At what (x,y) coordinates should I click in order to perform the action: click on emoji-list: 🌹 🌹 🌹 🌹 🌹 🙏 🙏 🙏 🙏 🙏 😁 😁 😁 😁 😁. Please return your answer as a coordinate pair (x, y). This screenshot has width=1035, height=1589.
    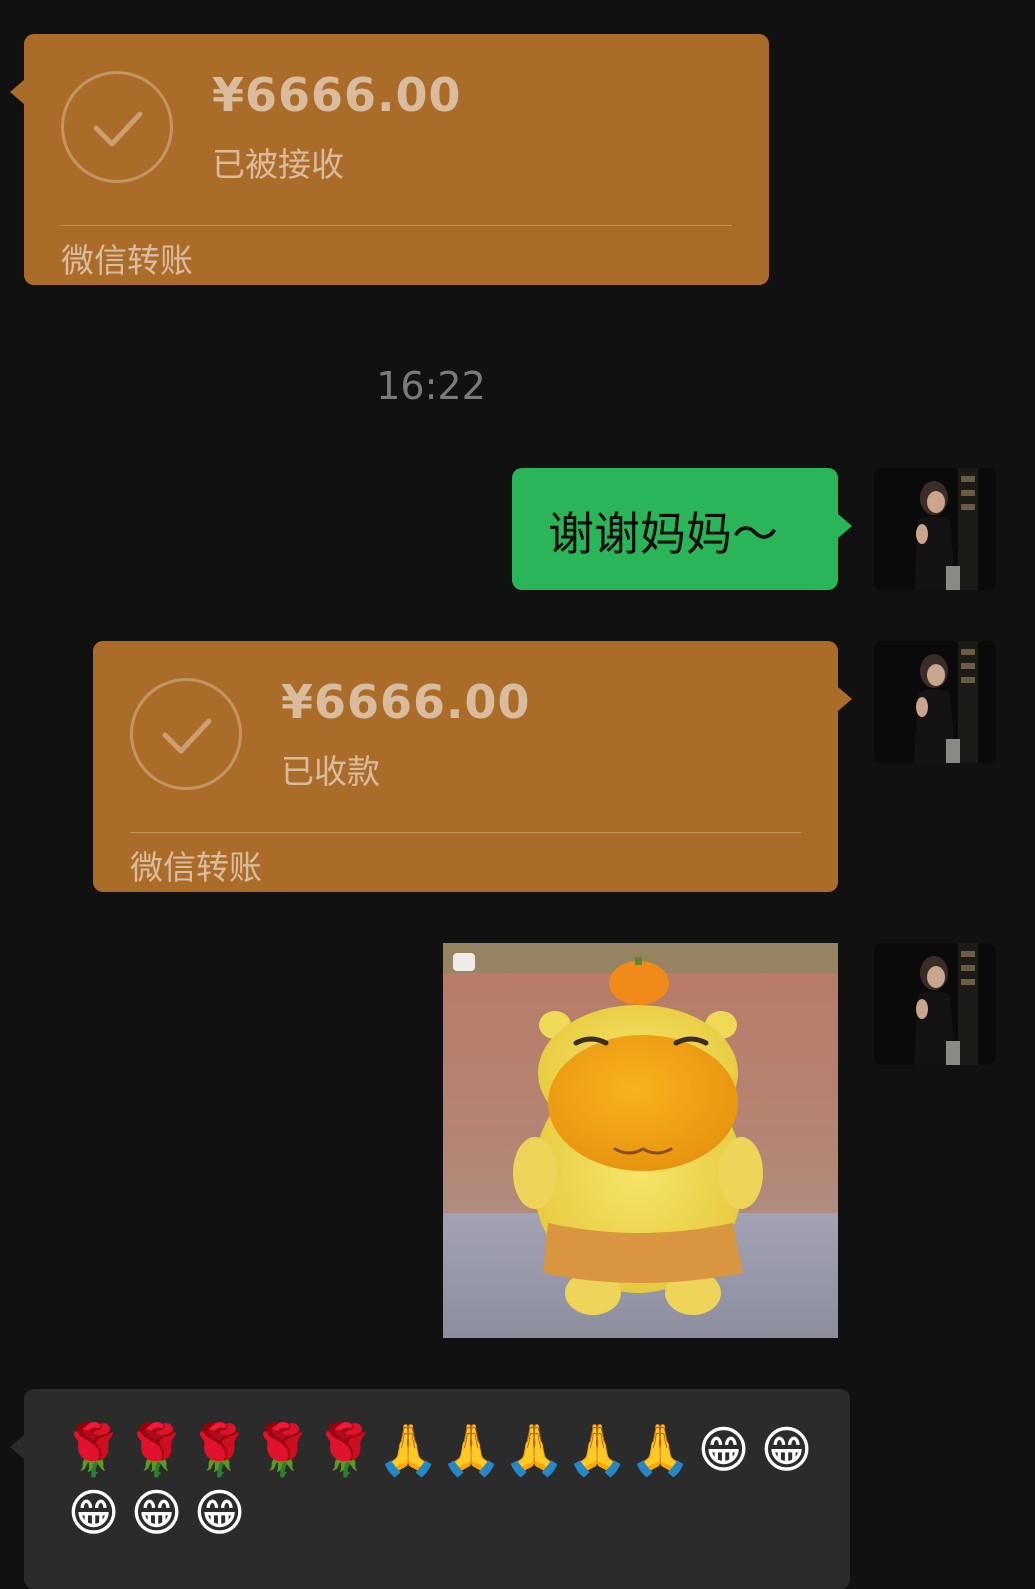
    Looking at the image, I should click on (452, 1482).